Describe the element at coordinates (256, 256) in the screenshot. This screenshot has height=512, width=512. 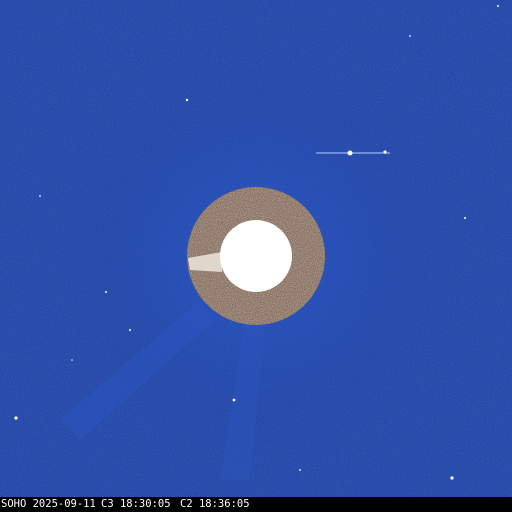
I see `sun-disk` at that location.